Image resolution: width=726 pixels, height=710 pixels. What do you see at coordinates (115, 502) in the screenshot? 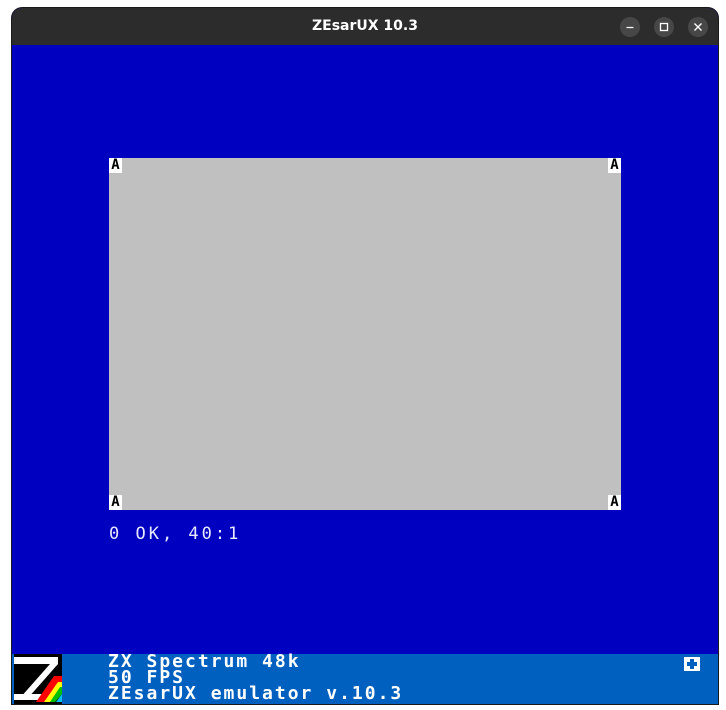
I see `corner-char-bottom-left: A` at bounding box center [115, 502].